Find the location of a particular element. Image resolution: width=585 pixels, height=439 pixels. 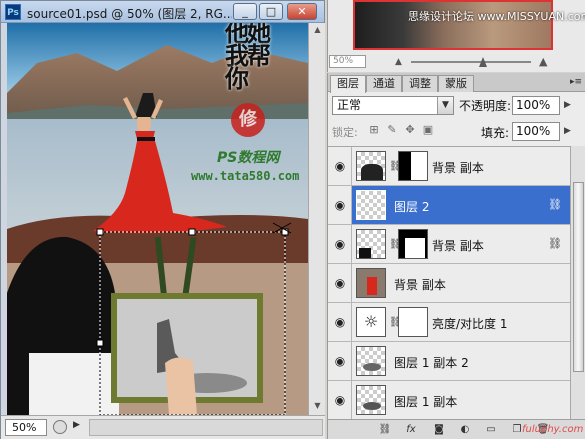

brightness-contrast-icon: ☼ is located at coordinates (371, 322).